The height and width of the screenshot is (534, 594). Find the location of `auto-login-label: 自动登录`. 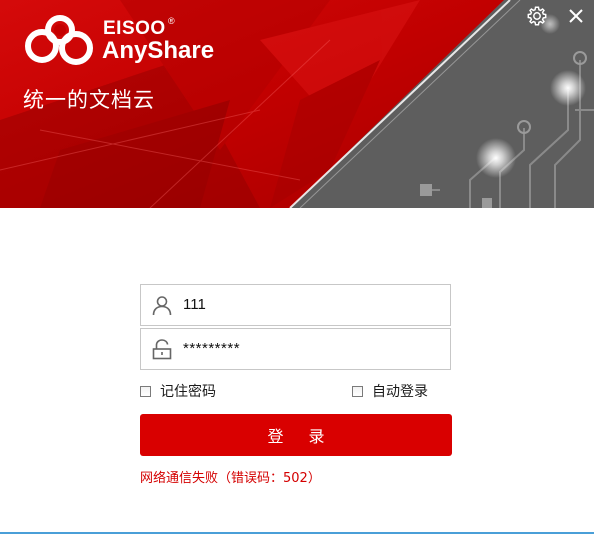

auto-login-label: 自动登录 is located at coordinates (400, 392).